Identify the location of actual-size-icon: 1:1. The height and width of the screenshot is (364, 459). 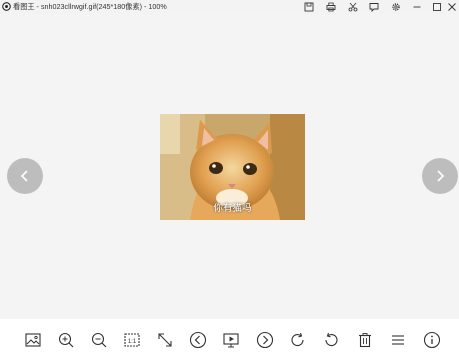
(132, 340).